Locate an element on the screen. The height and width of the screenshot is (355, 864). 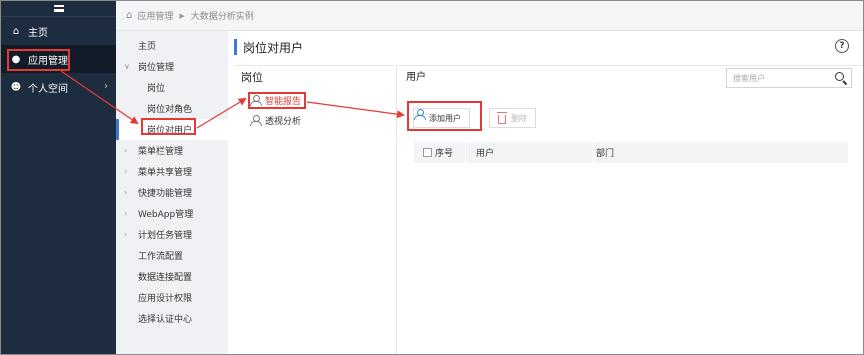
submenu-item-menu-share: › 菜单共享管理 is located at coordinates (172, 171).